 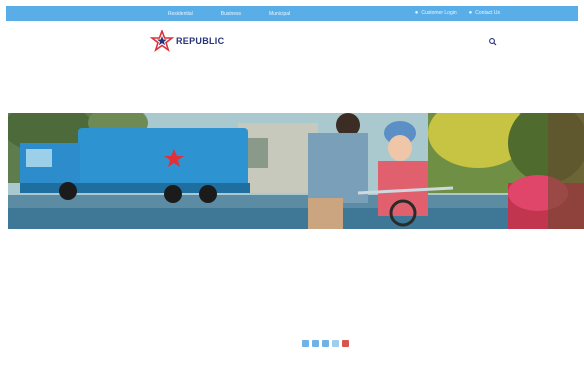 I want to click on primary-nav: Residential Business Municipal, so click(x=229, y=14).